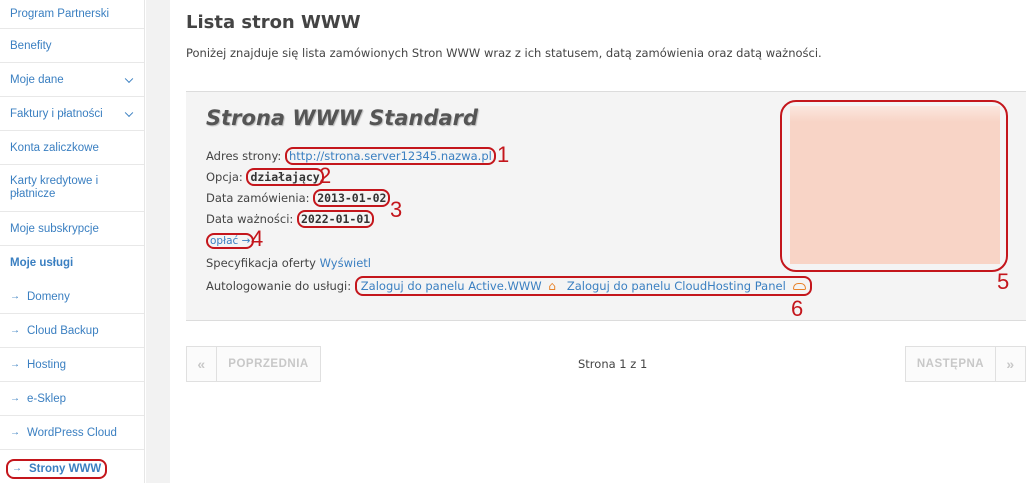  I want to click on sidebar-item-wordpress-cloud: → WordPress Cloud, so click(72, 433).